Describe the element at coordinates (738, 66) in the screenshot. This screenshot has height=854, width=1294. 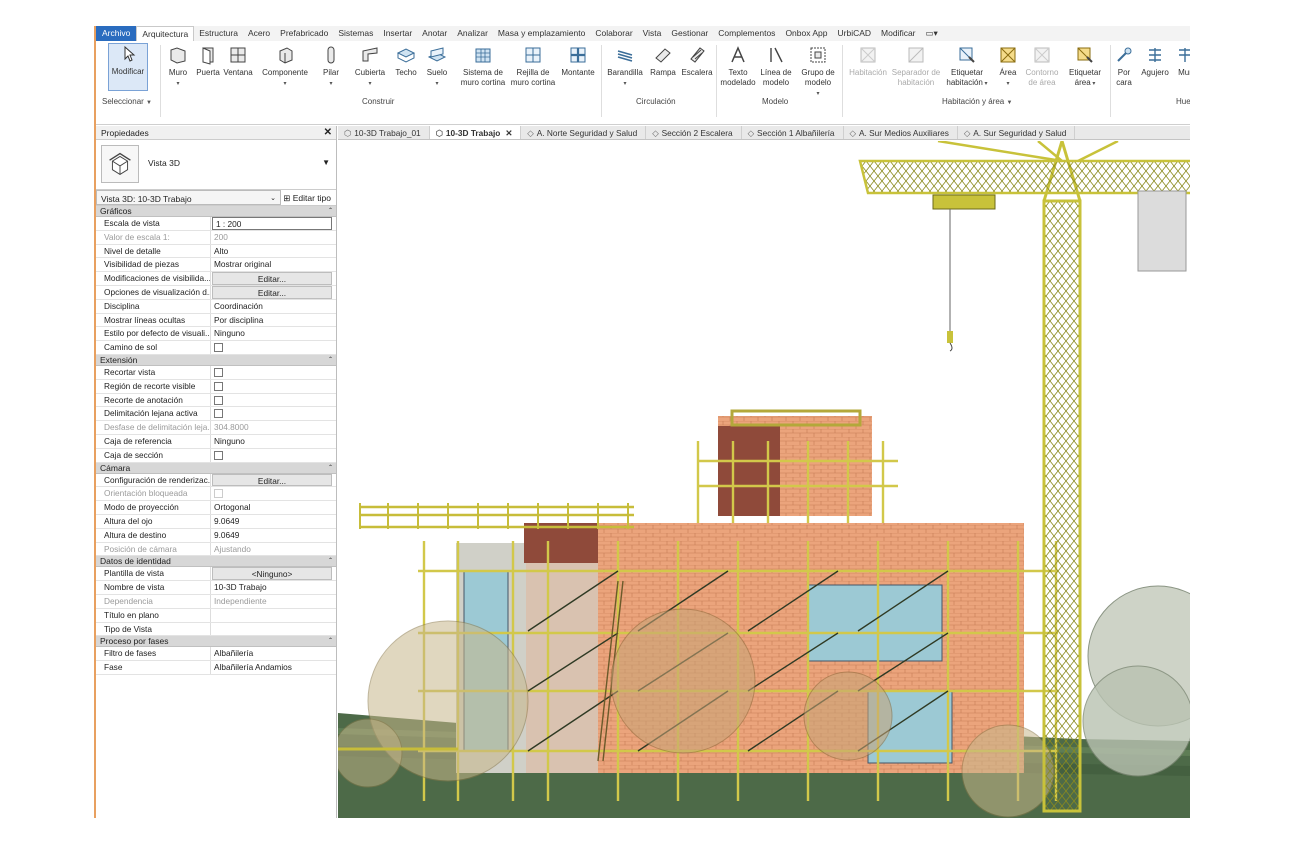
I see `model-text-button: Texto modelado` at that location.